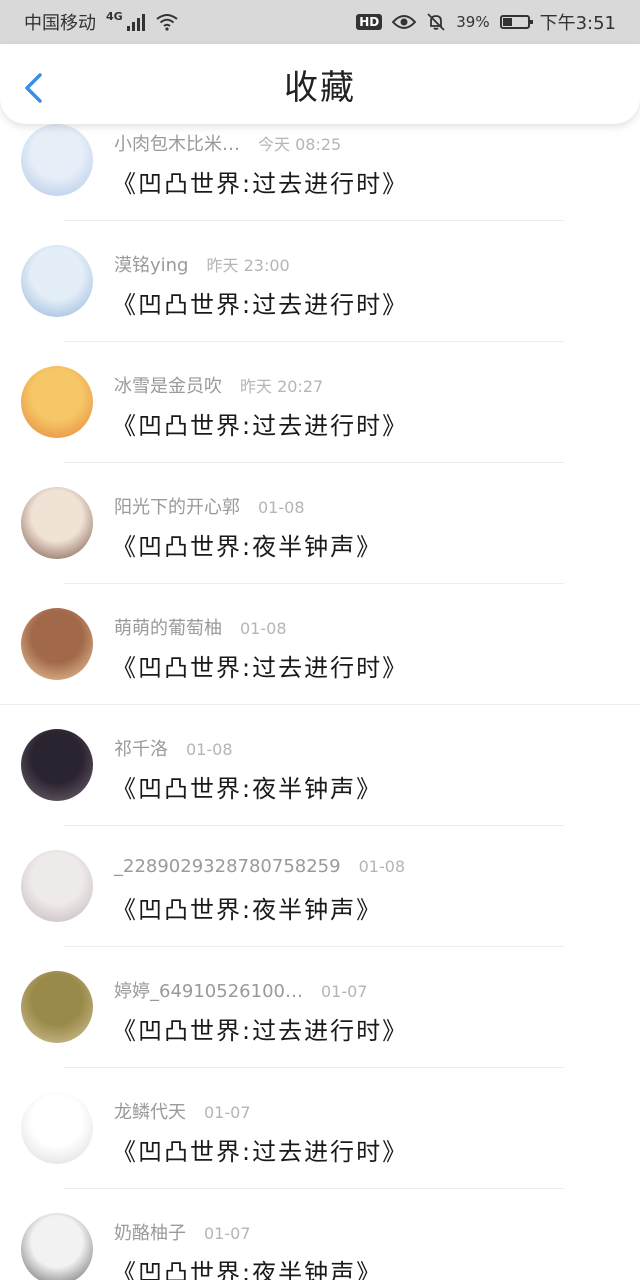  I want to click on clock: 下午3:51, so click(577, 23).